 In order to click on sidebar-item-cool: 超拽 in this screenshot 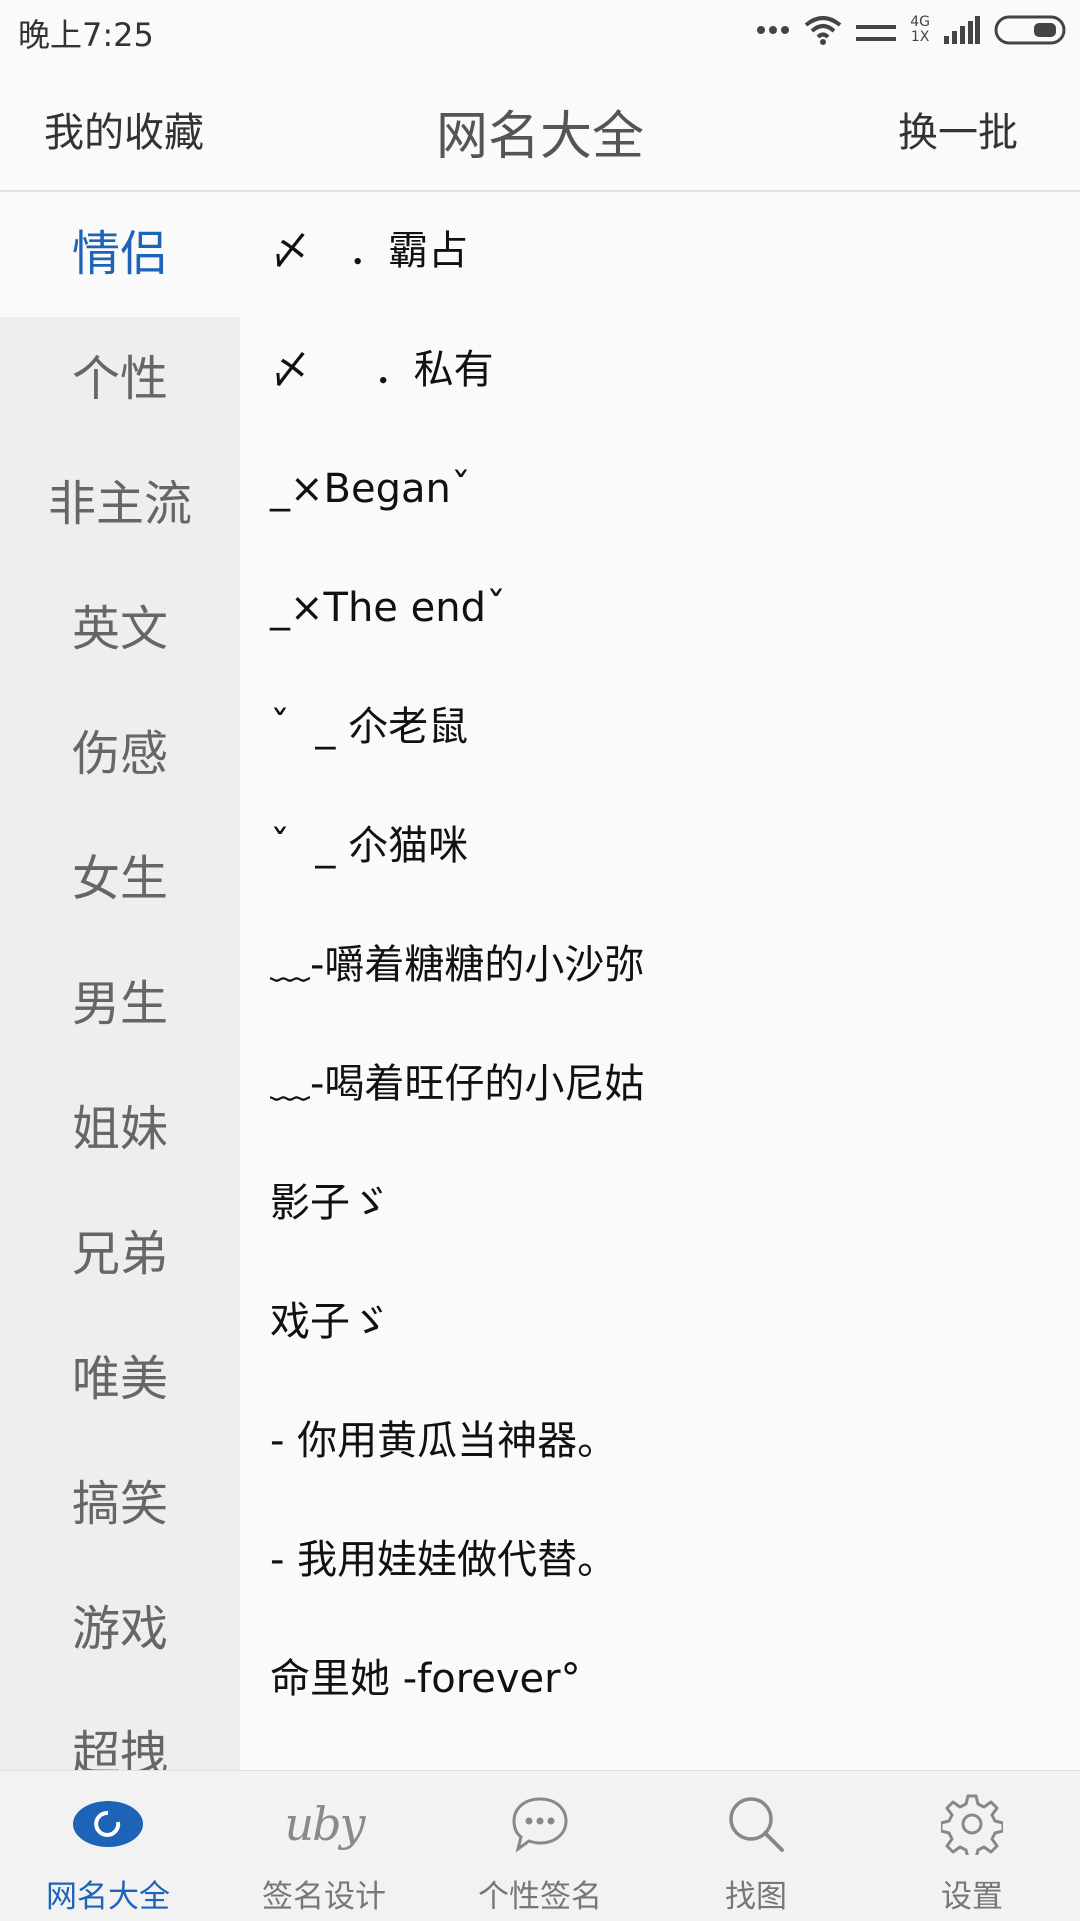, I will do `click(120, 1731)`.